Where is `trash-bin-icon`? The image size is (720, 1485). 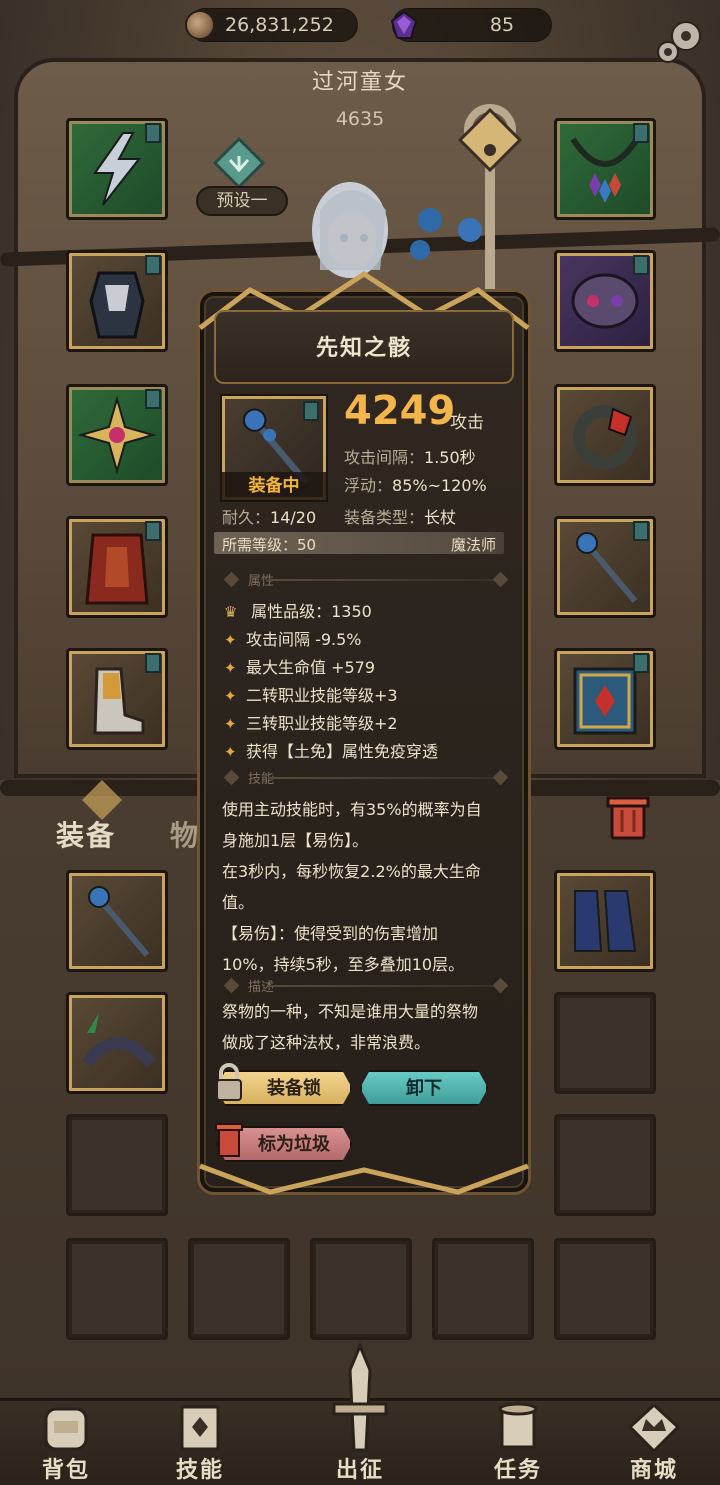 trash-bin-icon is located at coordinates (628, 817).